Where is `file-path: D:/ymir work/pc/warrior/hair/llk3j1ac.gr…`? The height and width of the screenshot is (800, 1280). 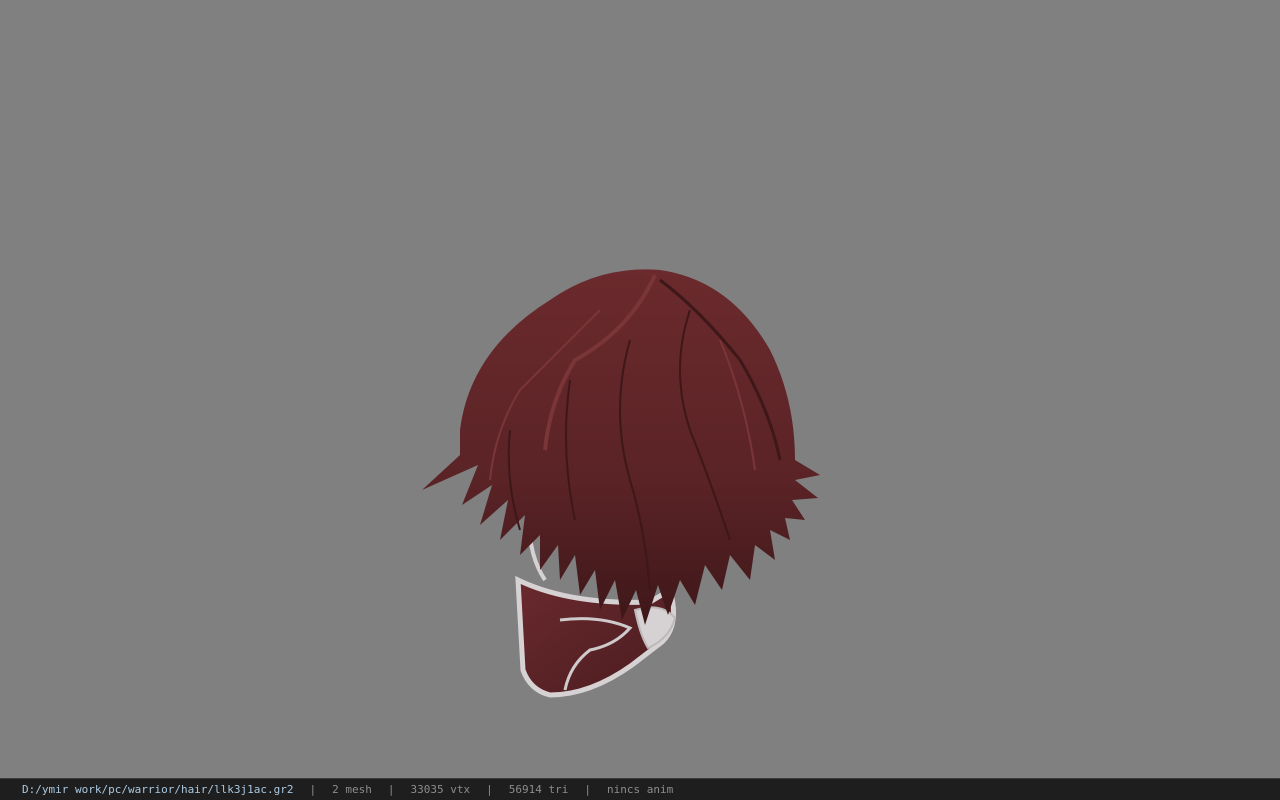
file-path: D:/ymir work/pc/warrior/hair/llk3j1ac.gr… is located at coordinates (158, 789).